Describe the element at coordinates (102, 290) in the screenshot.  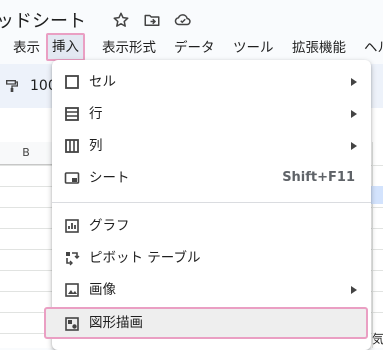
I see `menu-item-label: 画像` at that location.